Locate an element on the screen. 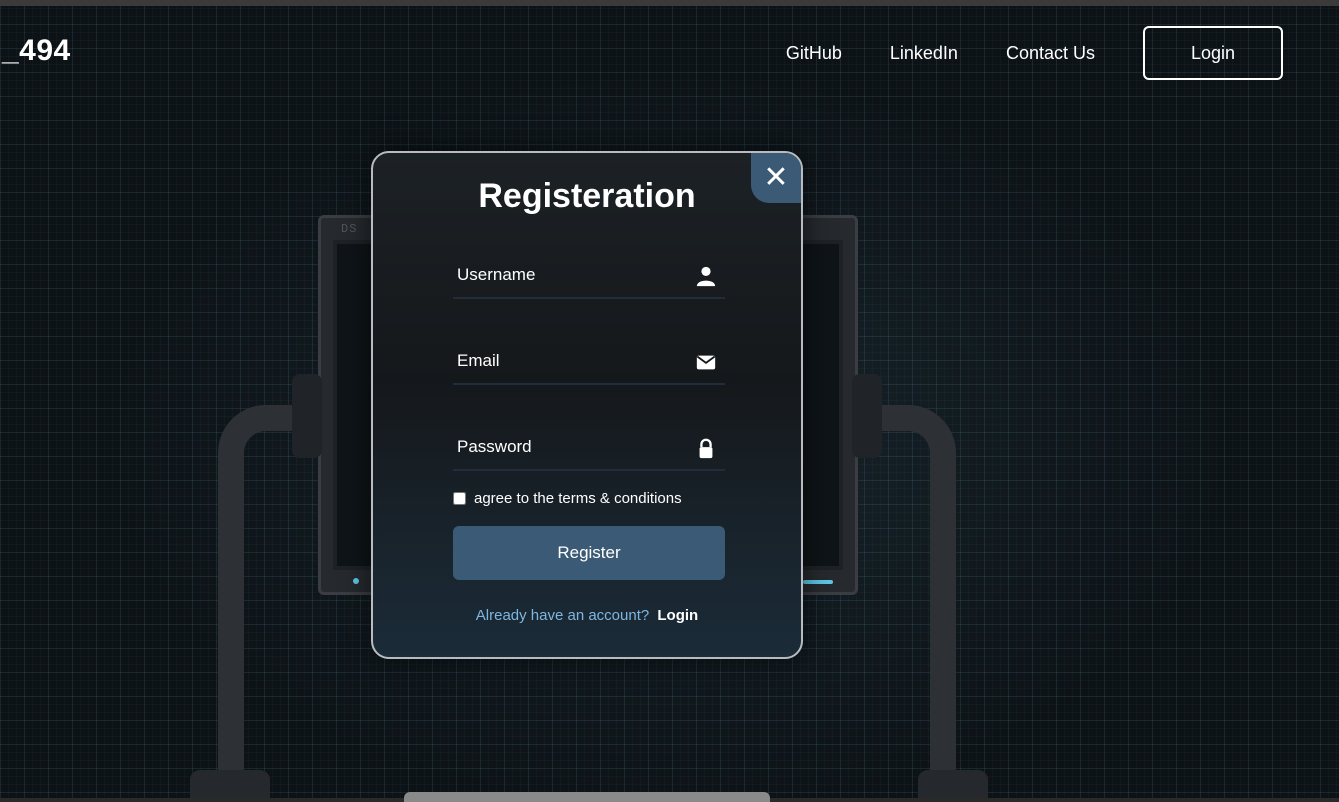  lock-icon is located at coordinates (706, 448).